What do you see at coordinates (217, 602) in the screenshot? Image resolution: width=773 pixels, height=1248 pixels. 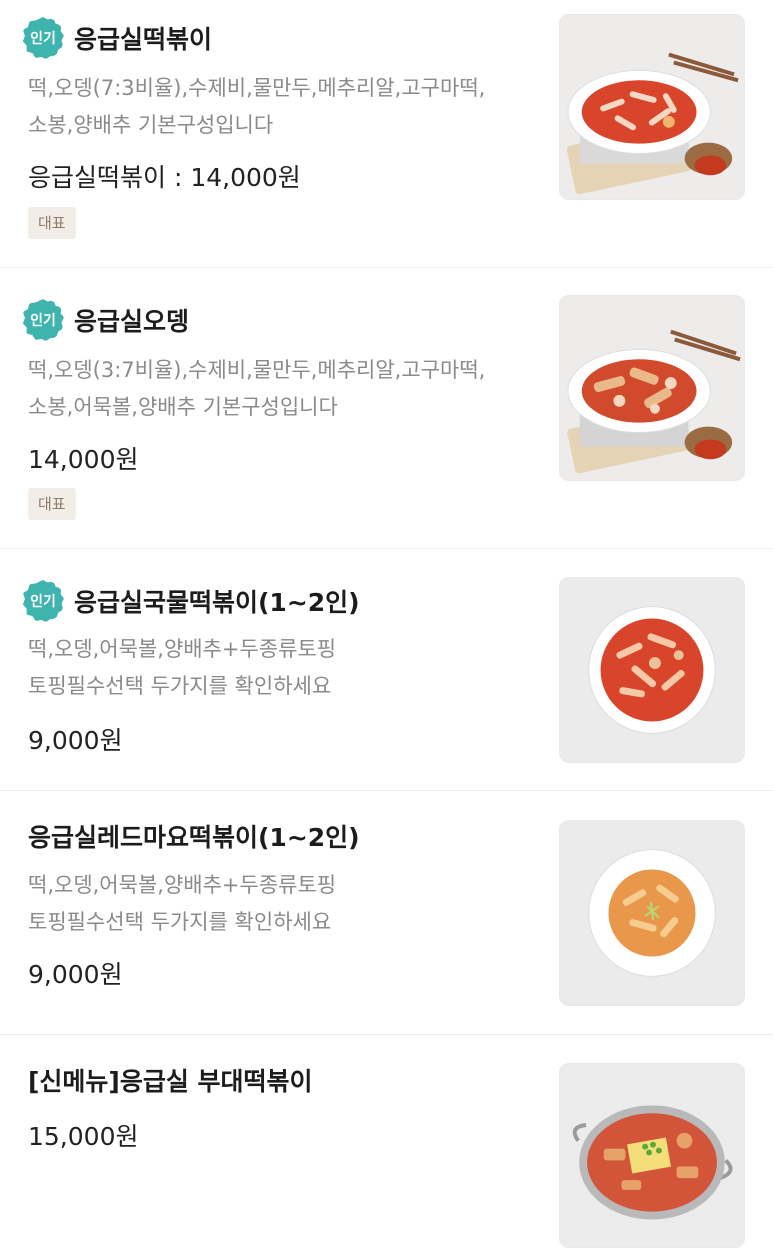 I see `menu-item-title: 응급실국물떡볶이(1~2인)` at bounding box center [217, 602].